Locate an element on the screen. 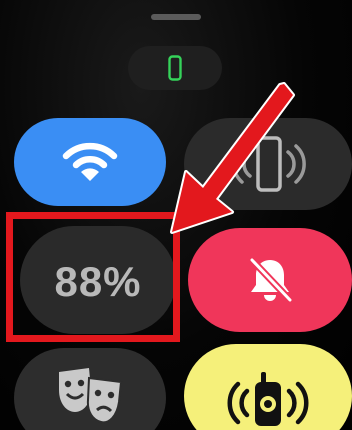 The height and width of the screenshot is (430, 352). theater-masks-icon is located at coordinates (90, 389).